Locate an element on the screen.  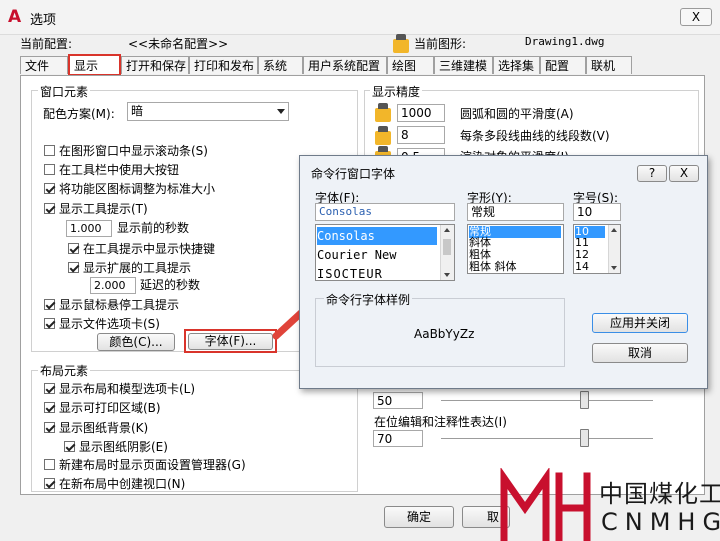
inplace-edit-input: 70 is located at coordinates (398, 438).